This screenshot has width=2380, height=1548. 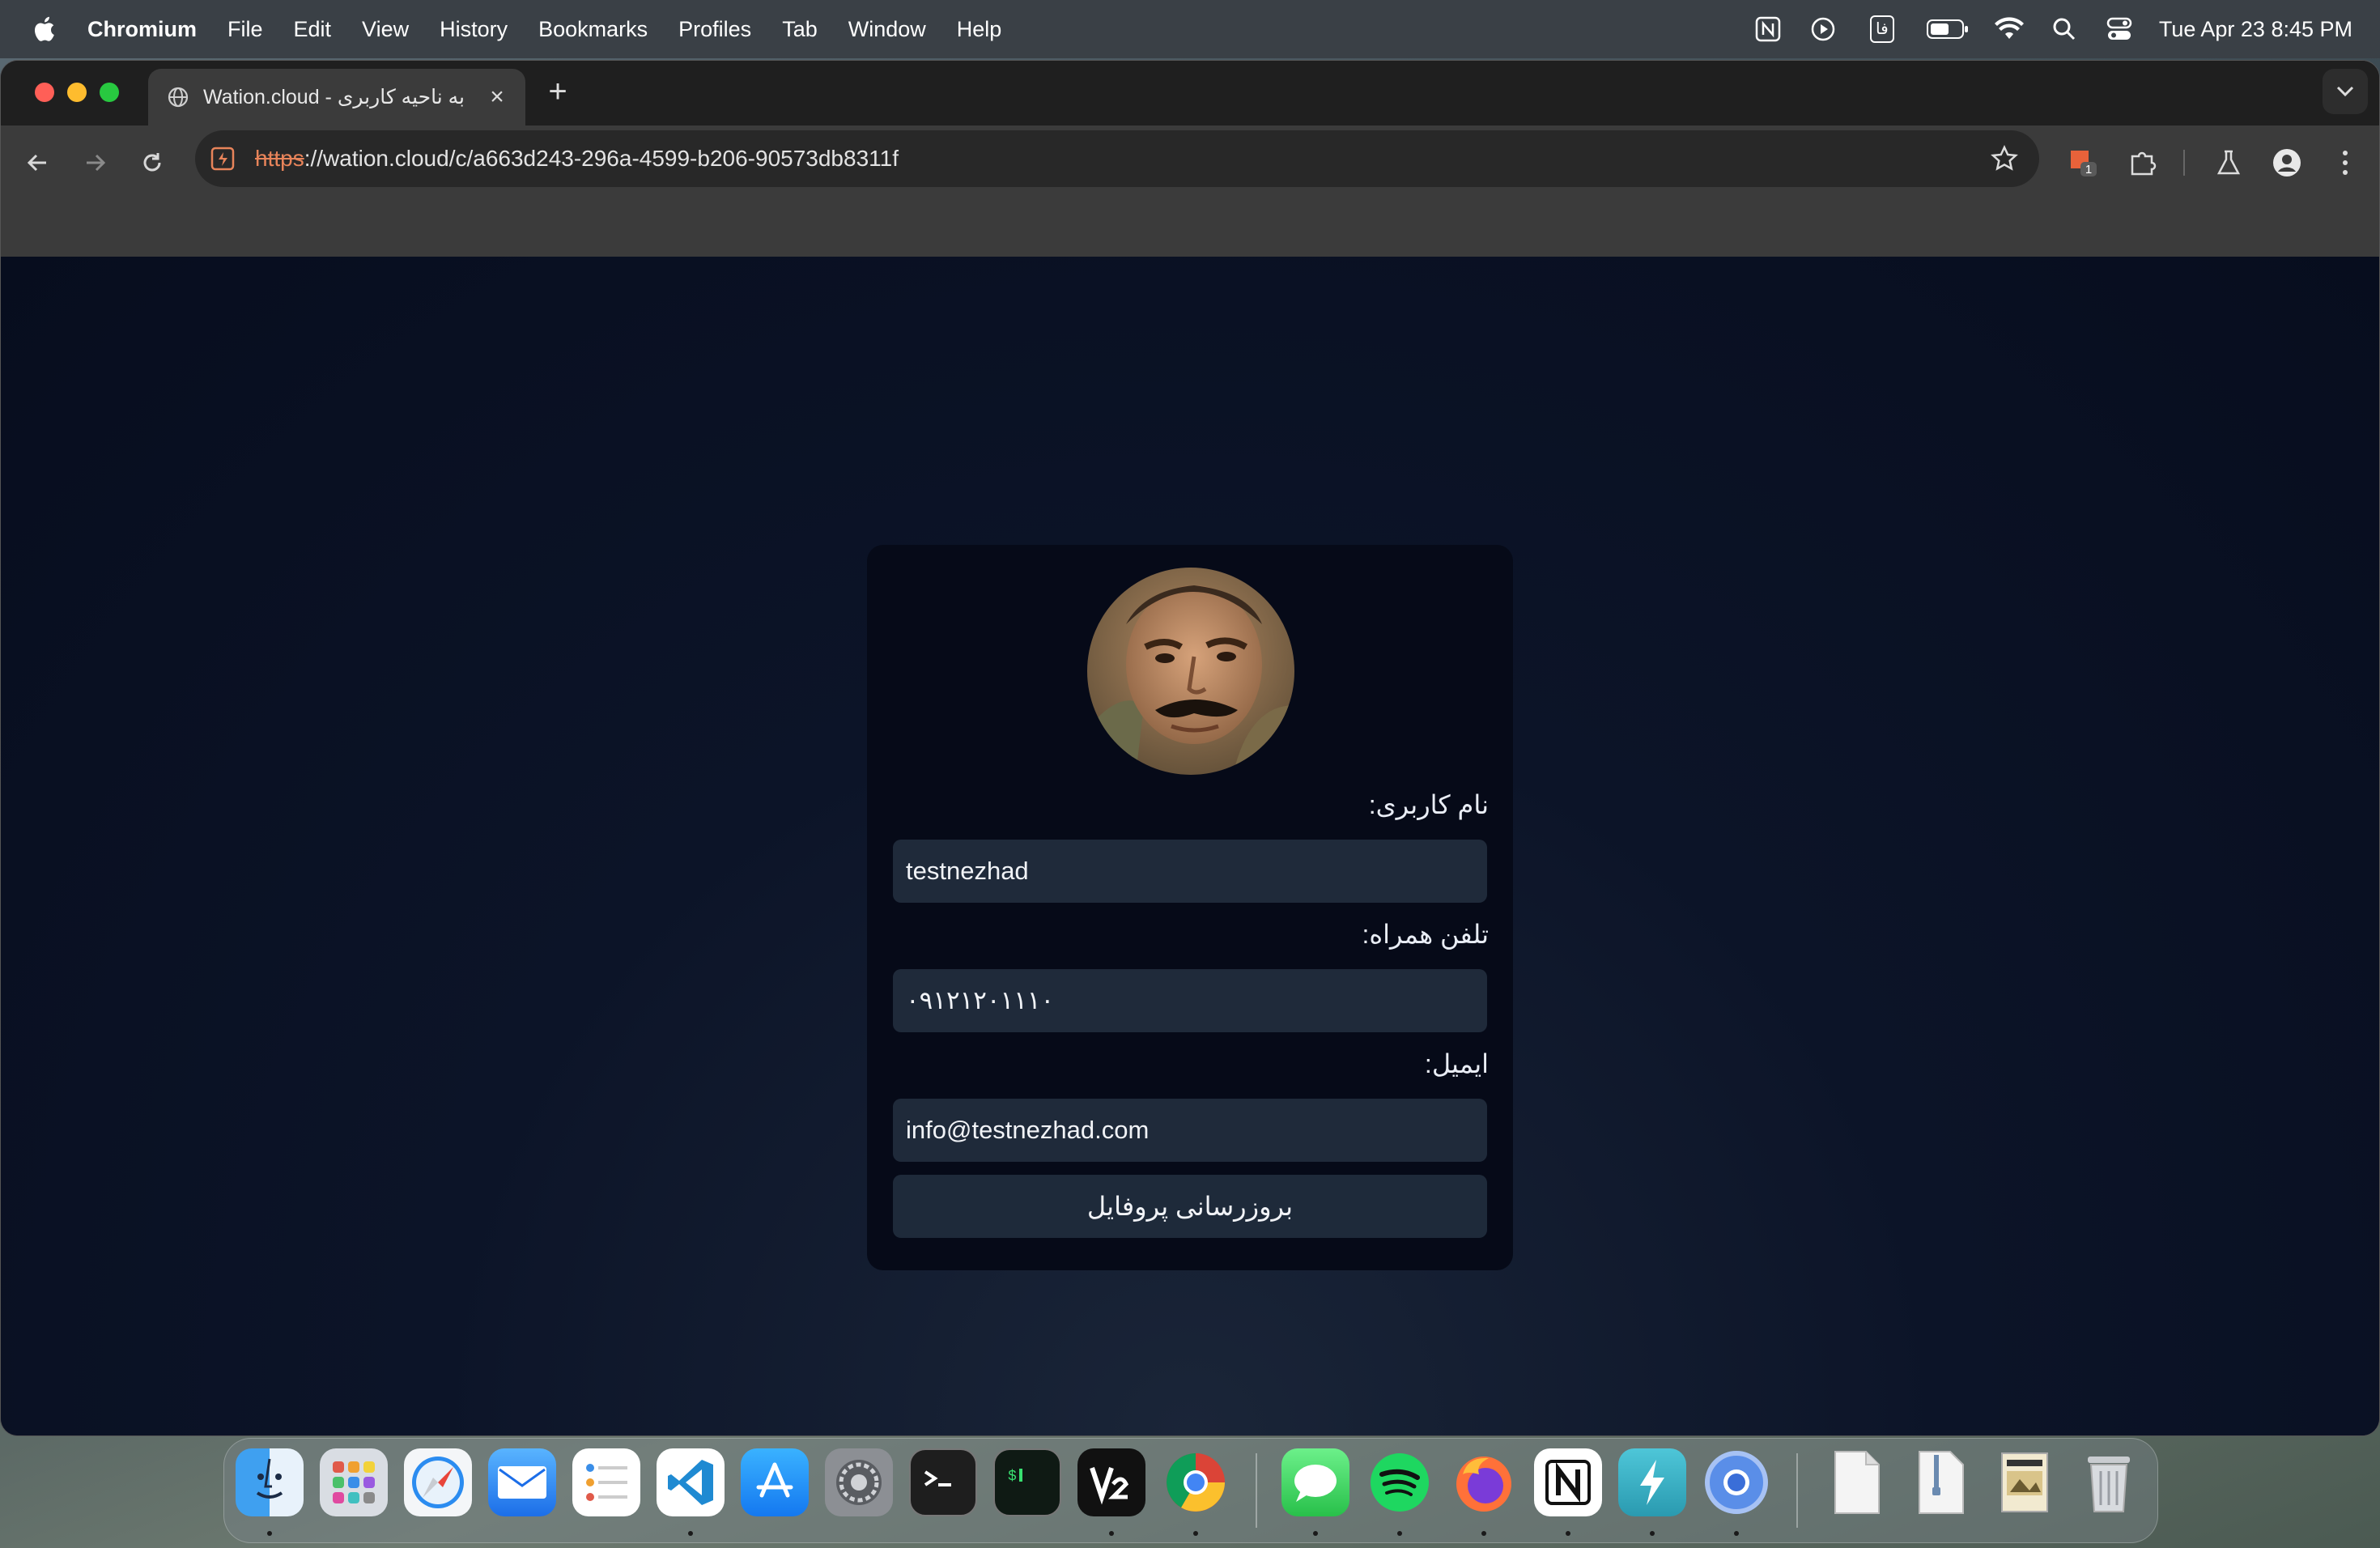 What do you see at coordinates (1736, 1482) in the screenshot?
I see `chromium-icon` at bounding box center [1736, 1482].